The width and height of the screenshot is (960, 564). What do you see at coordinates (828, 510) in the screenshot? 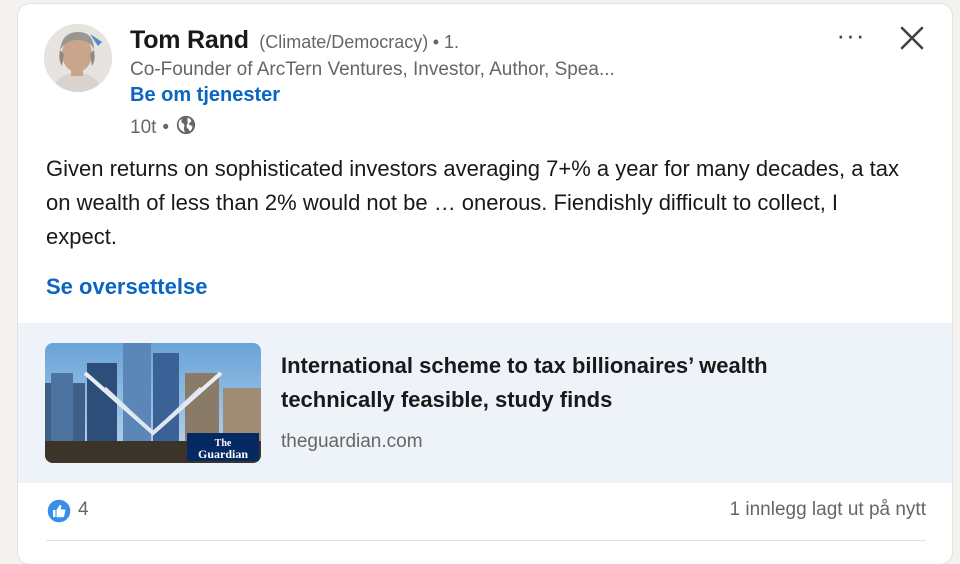
I see `repost-count: 1 innlegg lagt ut på nytt` at bounding box center [828, 510].